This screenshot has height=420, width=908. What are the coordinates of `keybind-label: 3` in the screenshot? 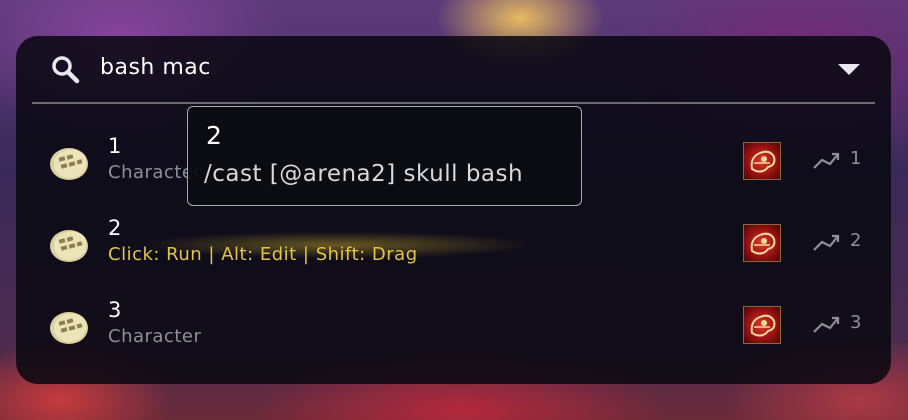 It's located at (856, 322).